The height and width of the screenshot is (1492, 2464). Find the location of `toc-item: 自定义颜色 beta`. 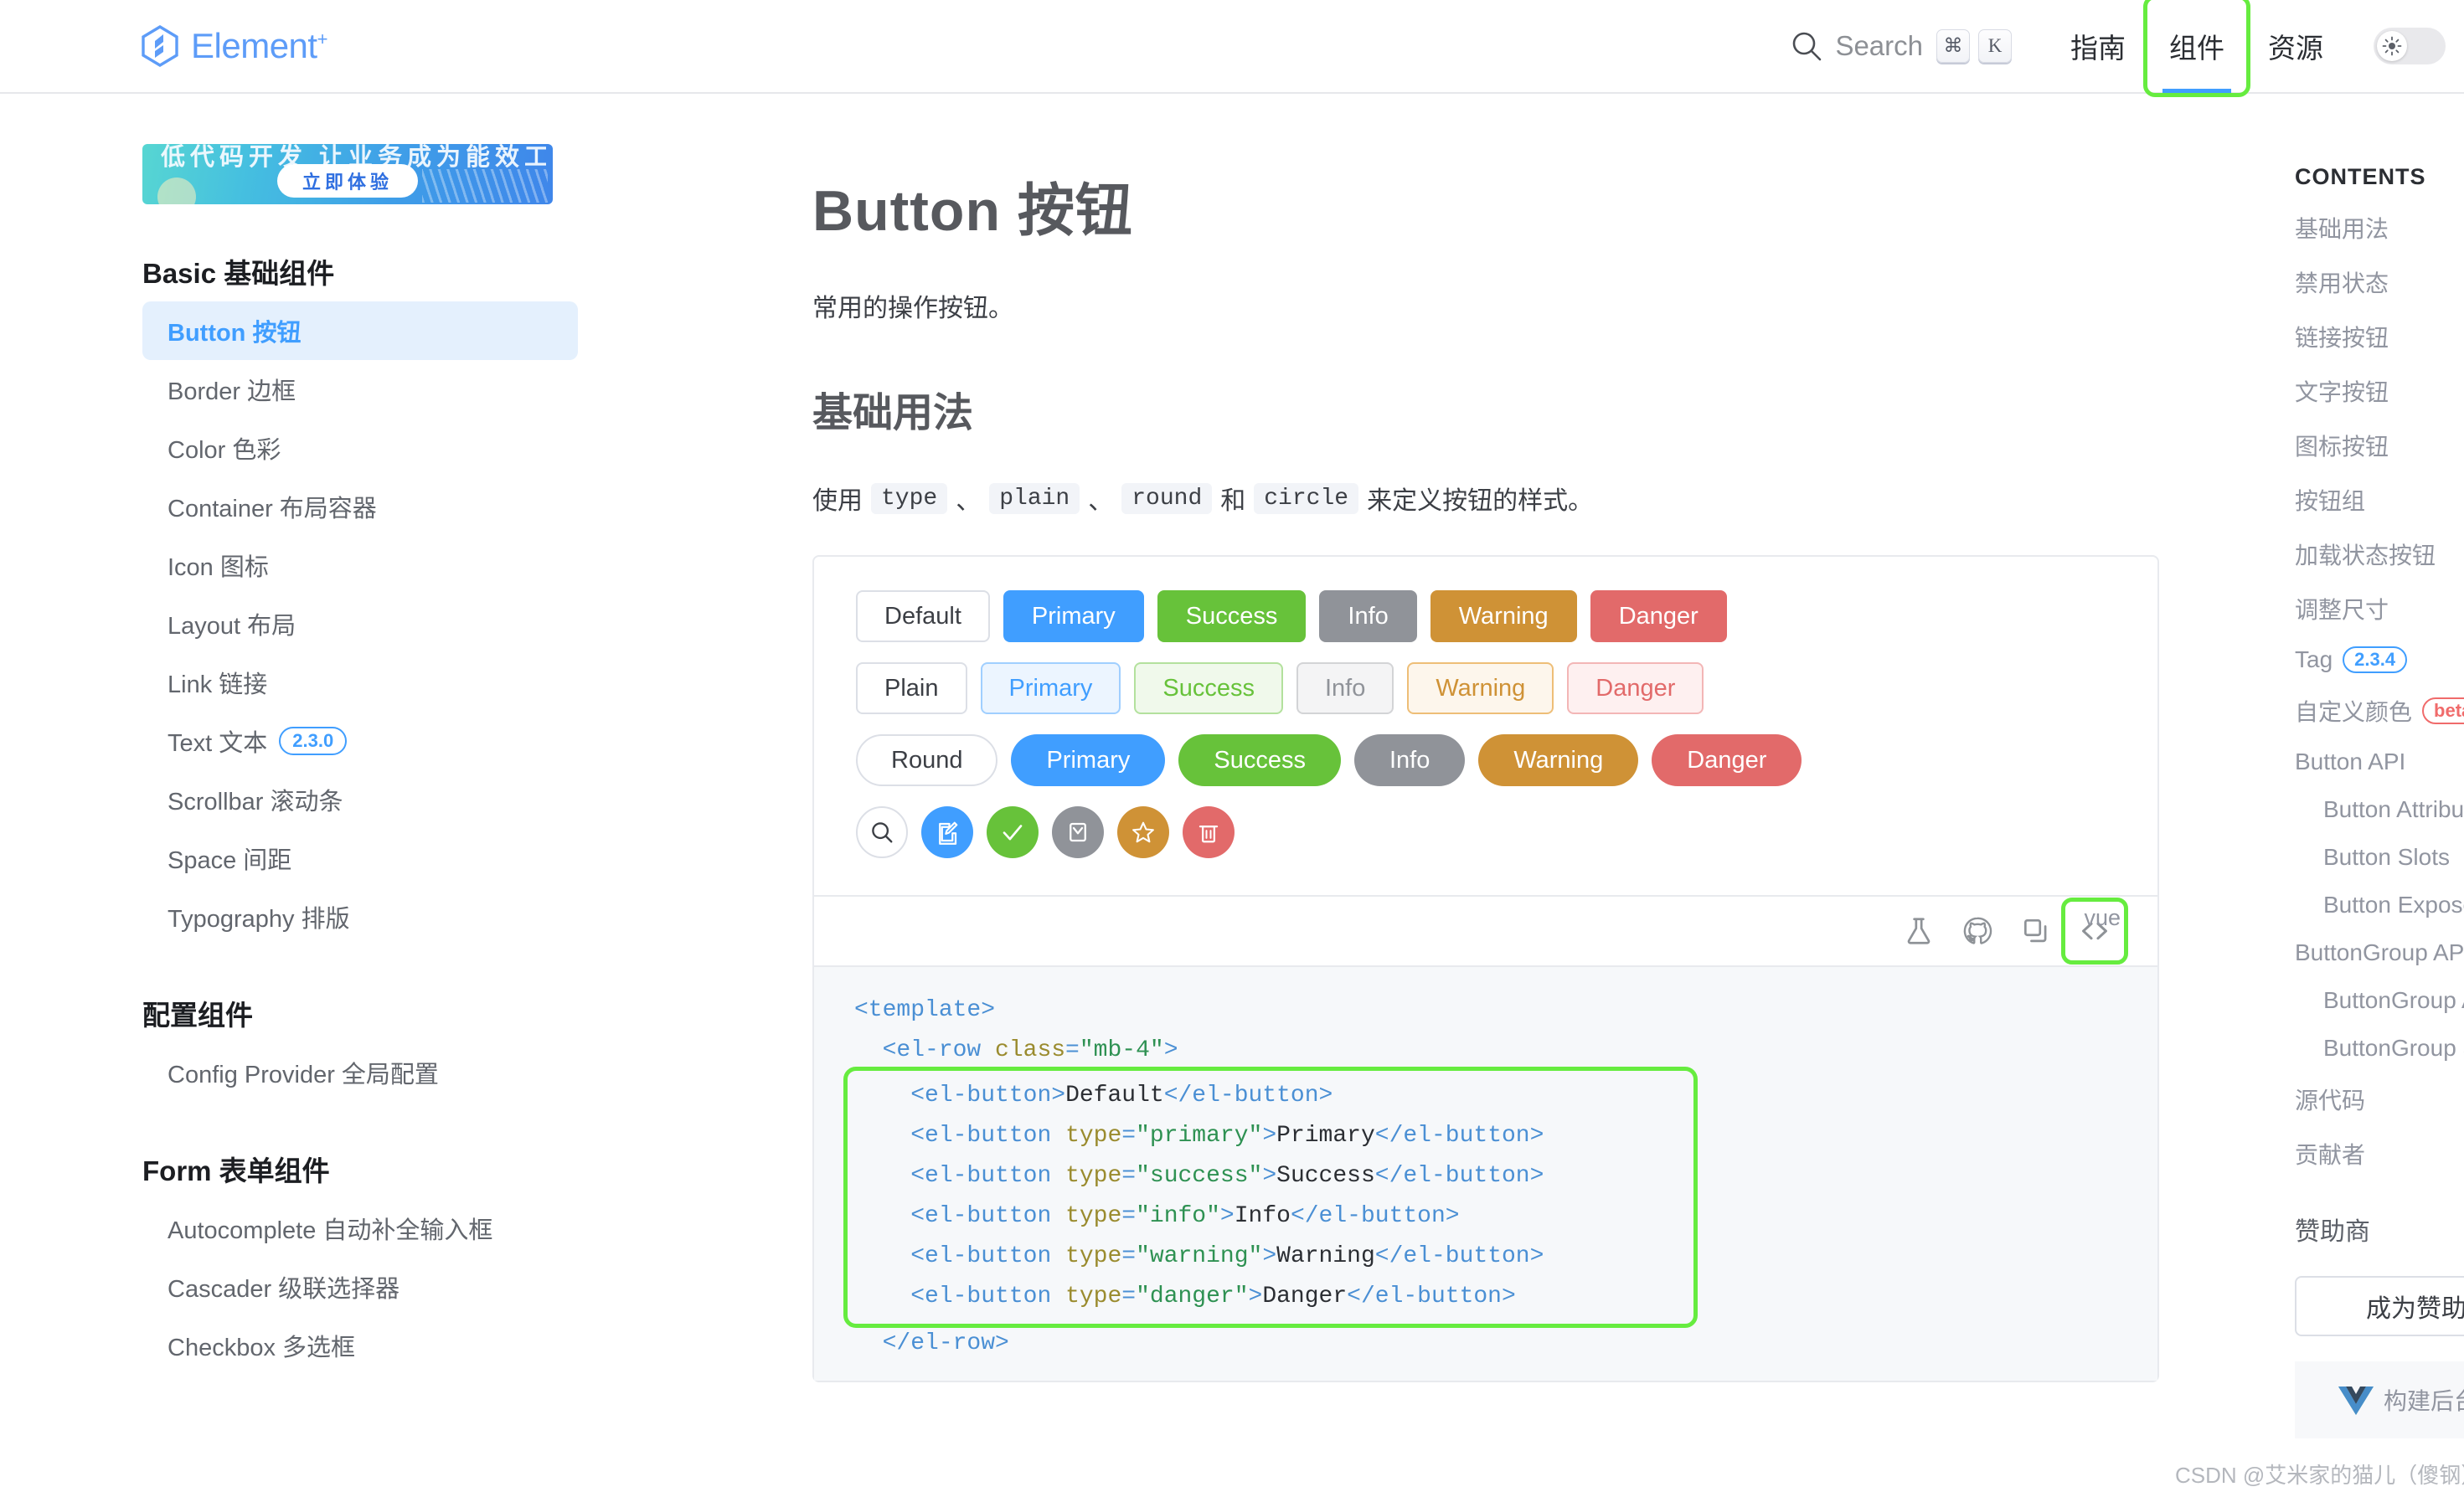

toc-item: 自定义颜色 beta is located at coordinates (2380, 711).